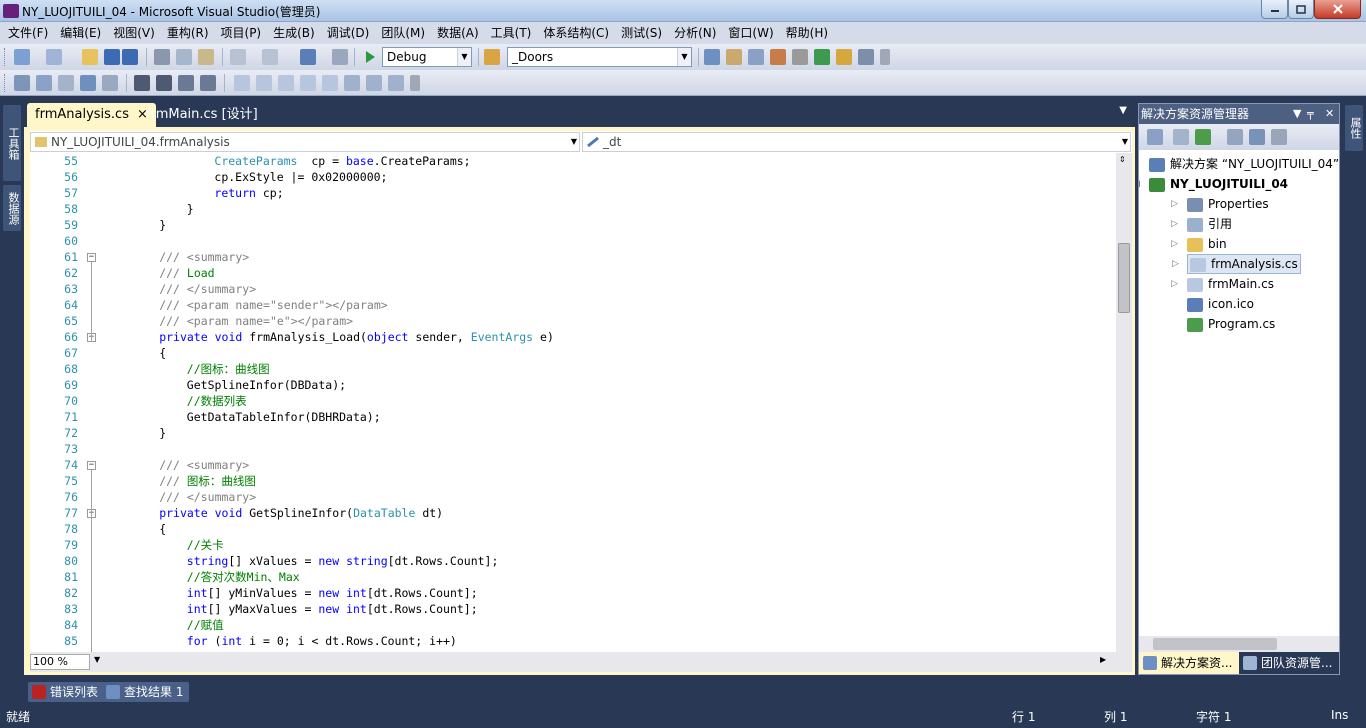 This screenshot has height=728, width=1366. What do you see at coordinates (97, 659) in the screenshot?
I see `chevron-down-icon: ▼` at bounding box center [97, 659].